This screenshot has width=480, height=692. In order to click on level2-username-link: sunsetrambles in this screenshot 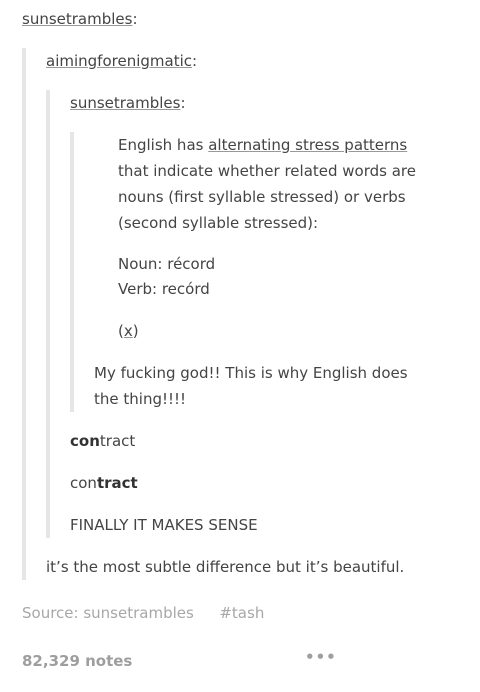, I will do `click(125, 103)`.